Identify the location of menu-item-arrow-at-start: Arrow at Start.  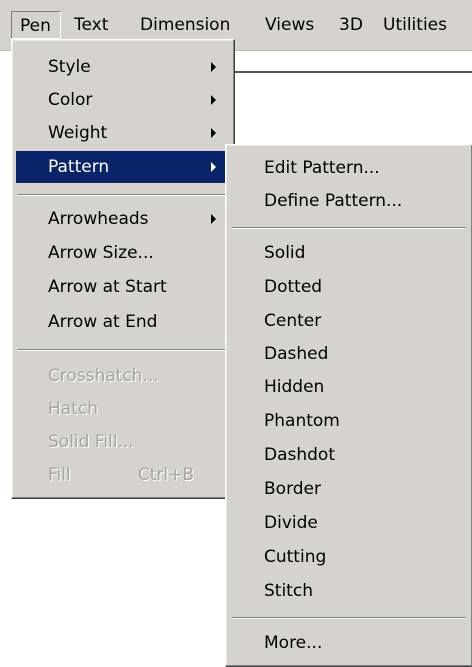
(123, 287).